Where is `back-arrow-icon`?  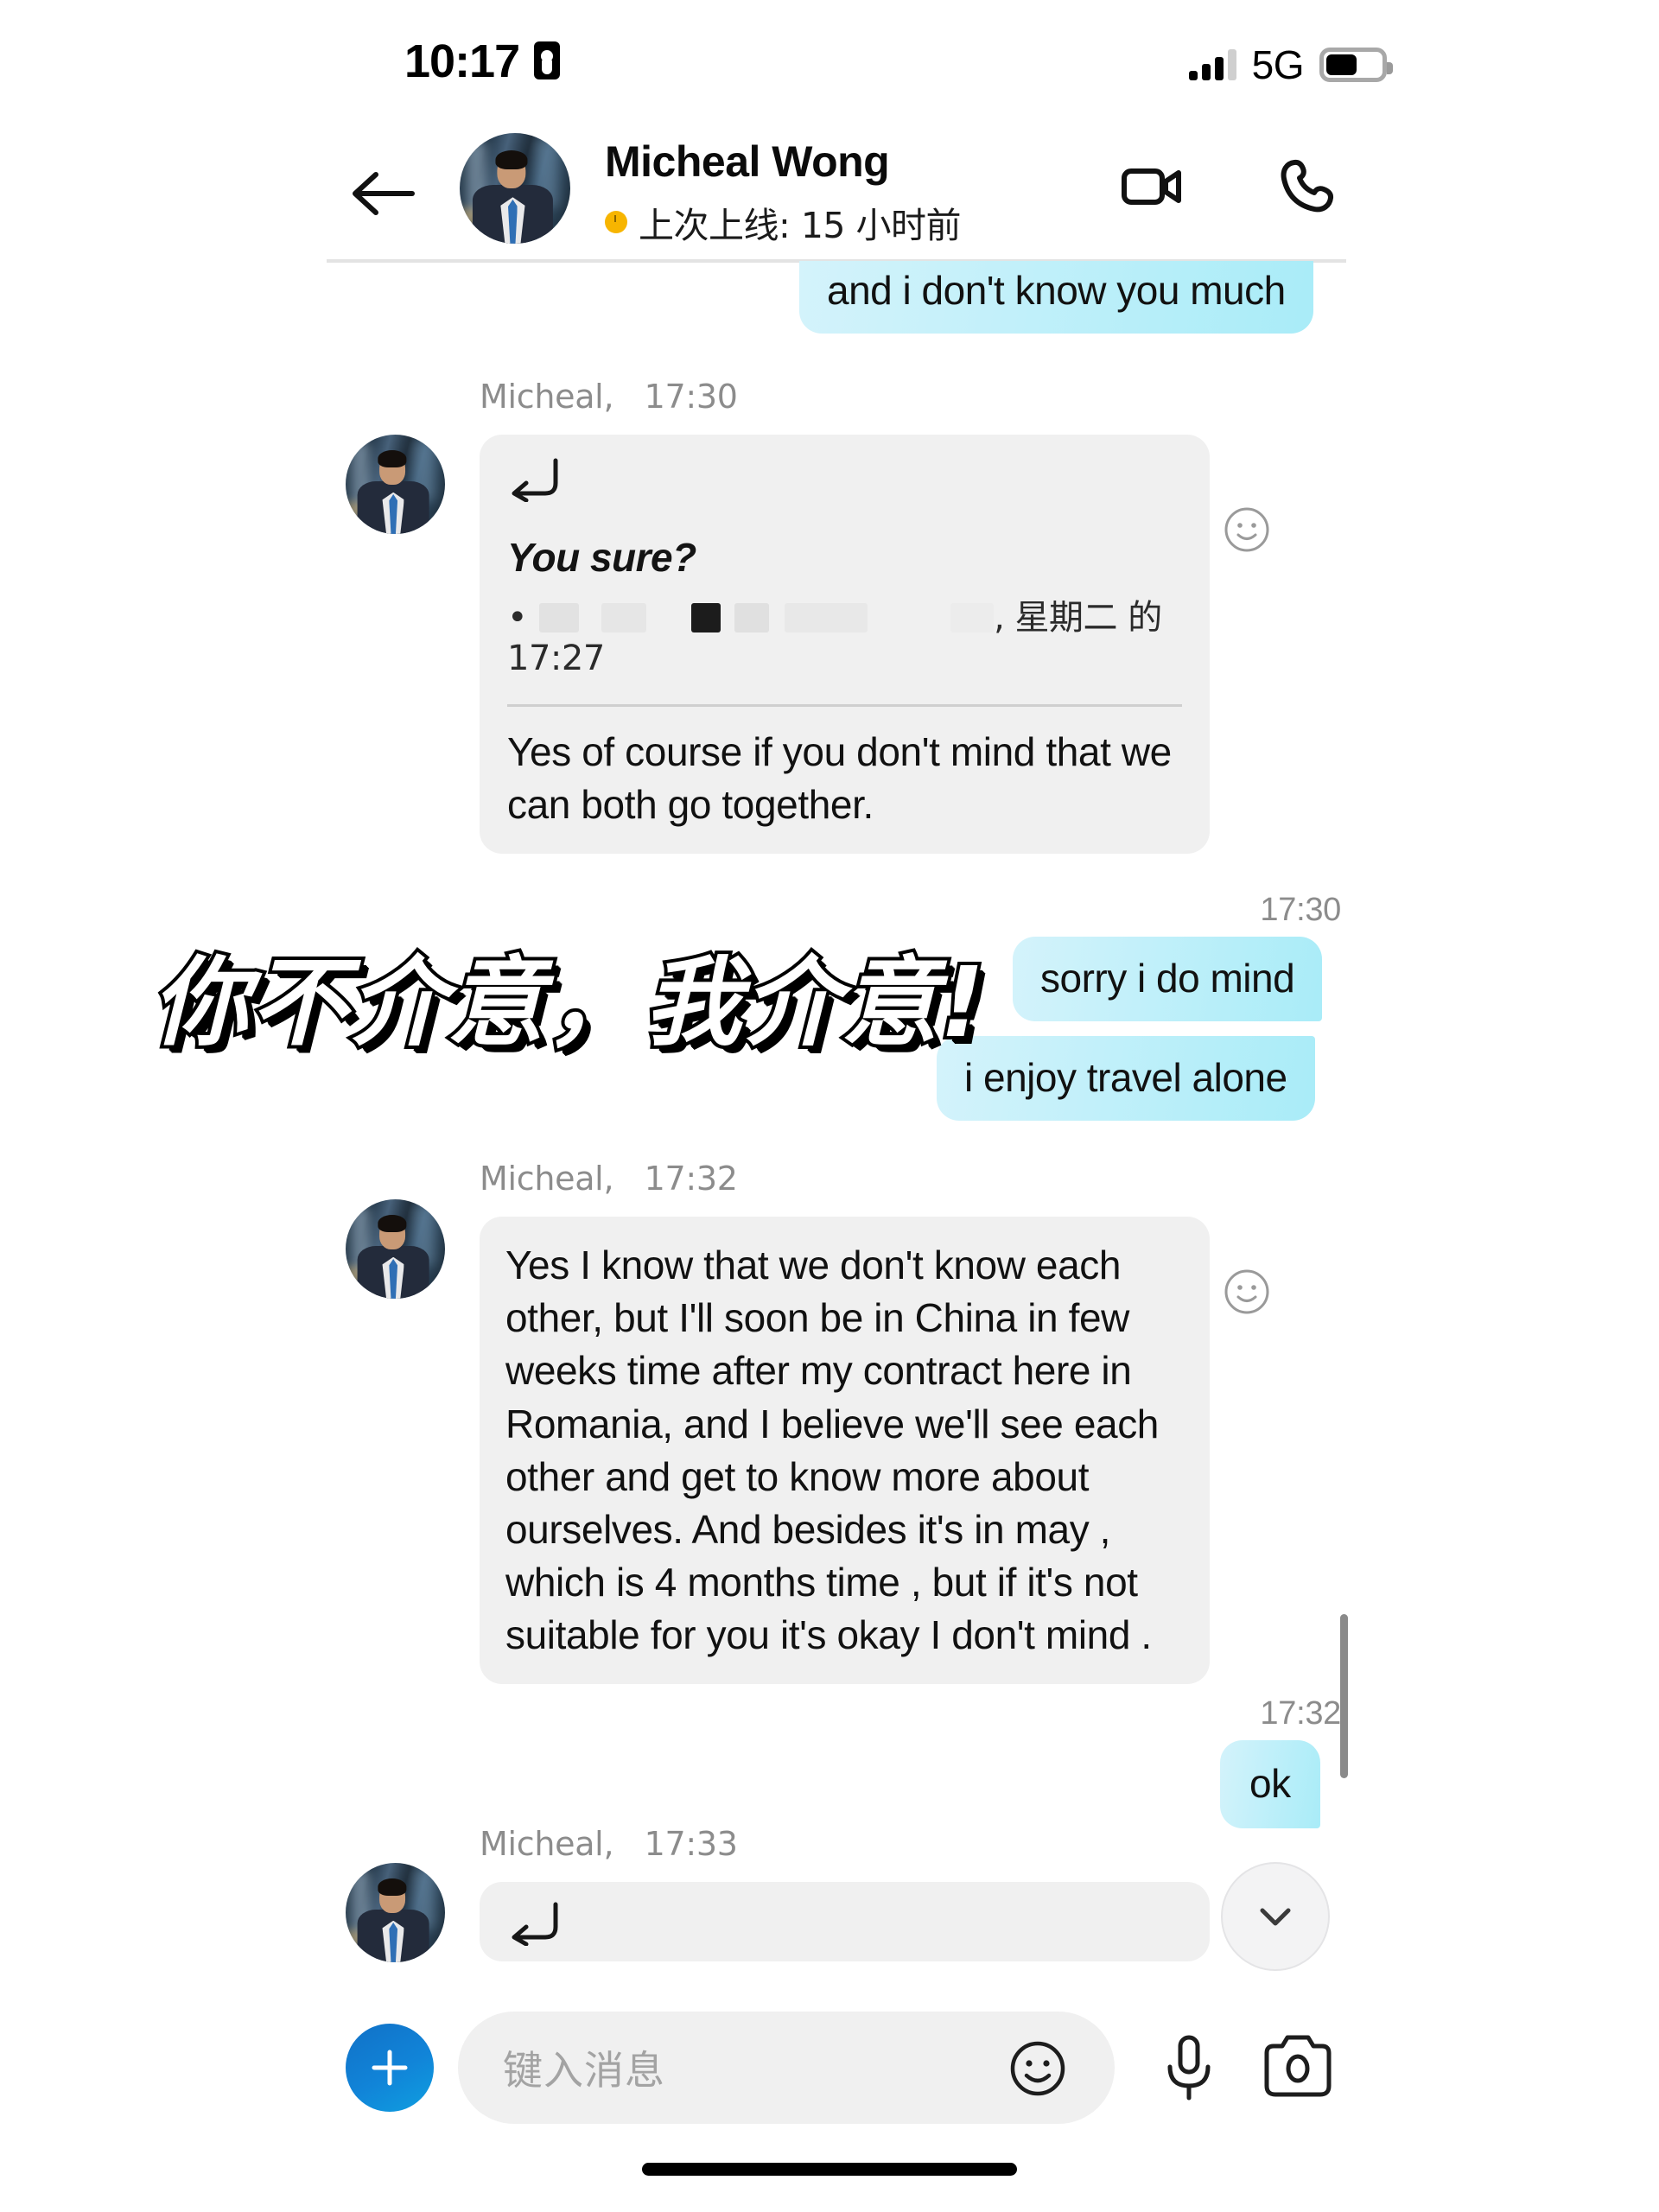
back-arrow-icon is located at coordinates (384, 193).